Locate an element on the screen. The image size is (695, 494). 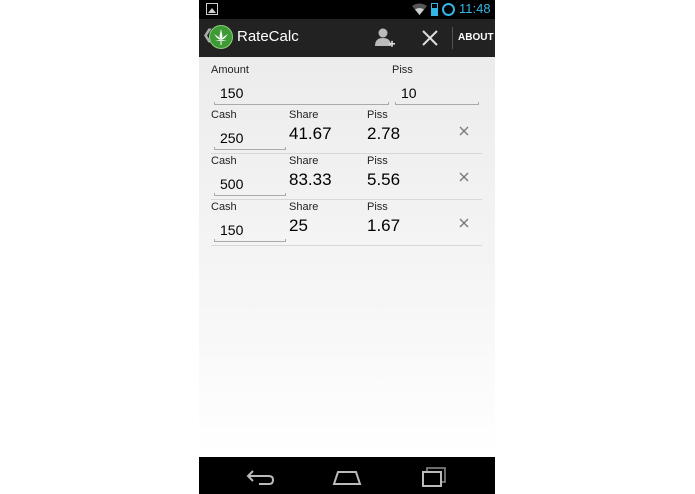
home-icon is located at coordinates (347, 476).